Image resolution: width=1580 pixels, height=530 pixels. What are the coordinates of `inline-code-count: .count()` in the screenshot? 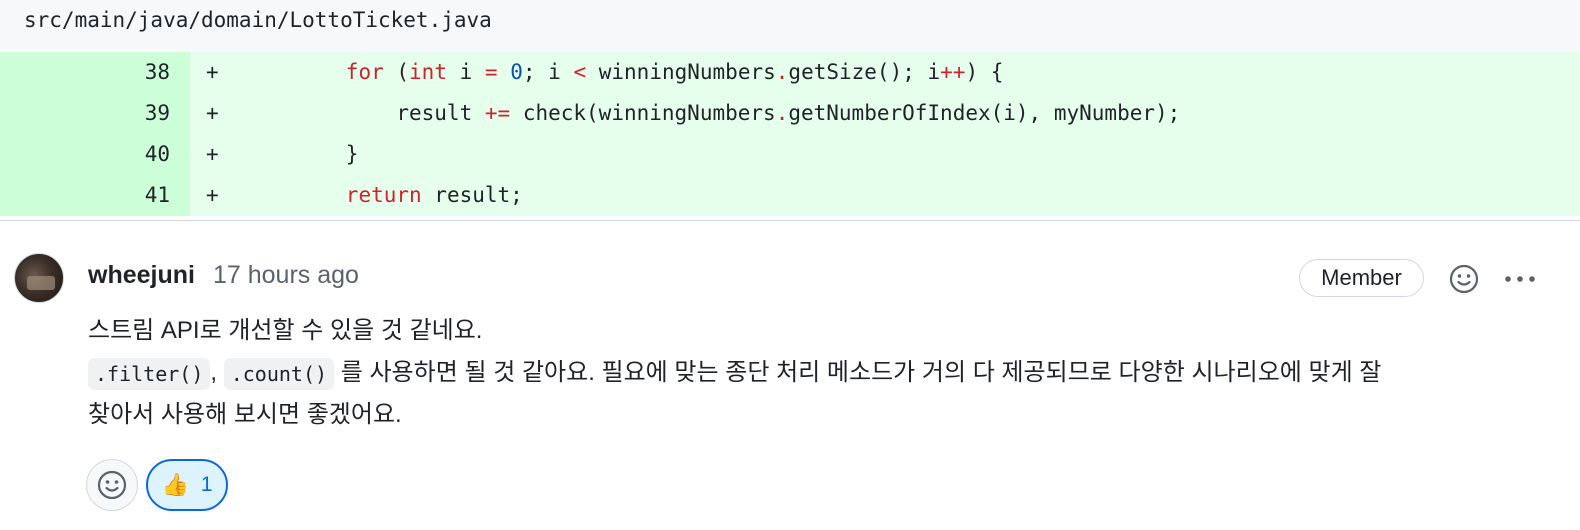 It's located at (279, 373).